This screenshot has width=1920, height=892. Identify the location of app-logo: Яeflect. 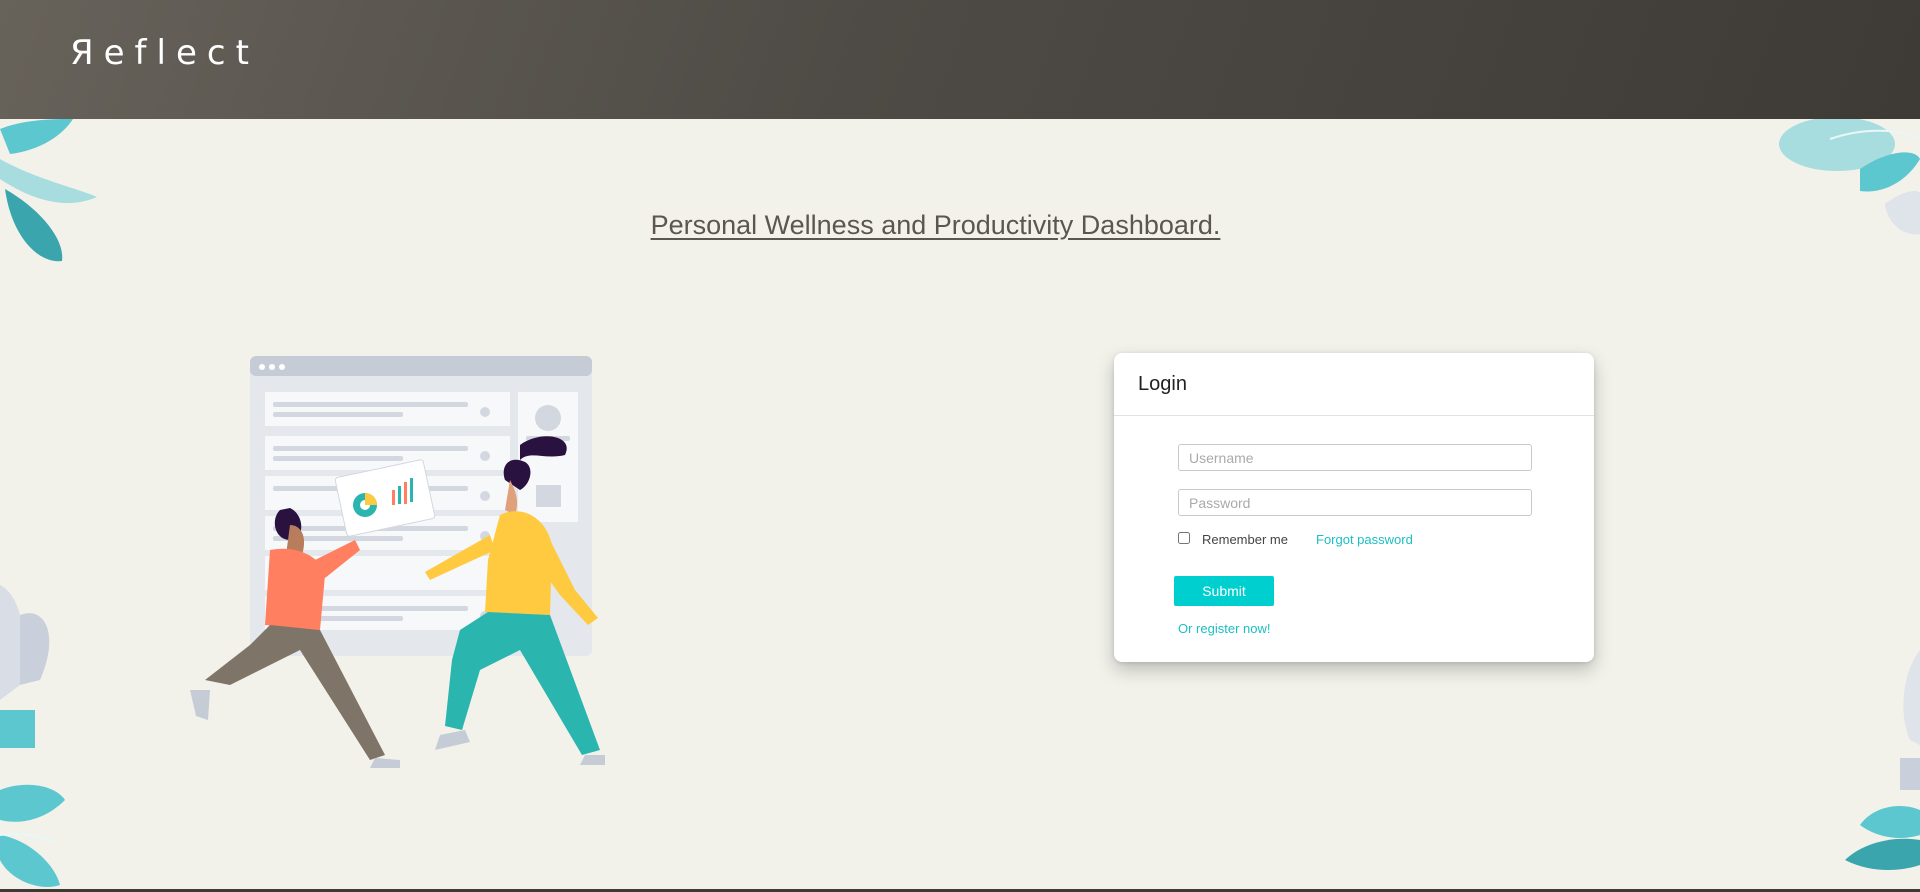
(164, 53).